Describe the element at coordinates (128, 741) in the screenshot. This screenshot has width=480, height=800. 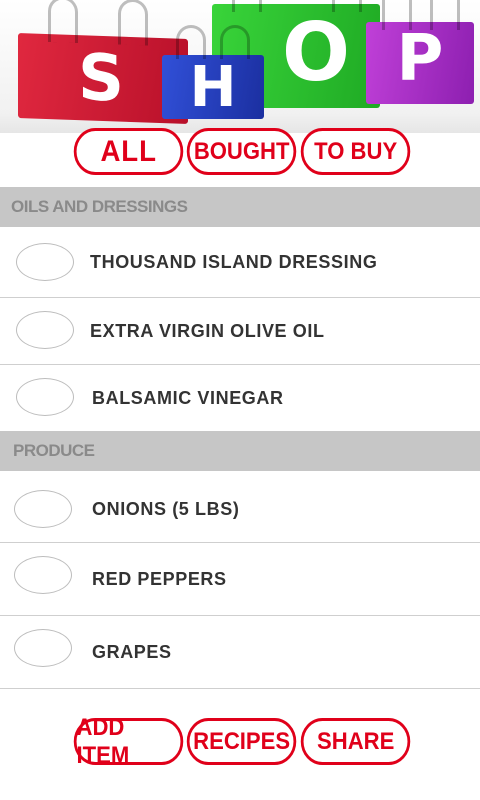
I see `add-item-button: ADD ITEM` at that location.